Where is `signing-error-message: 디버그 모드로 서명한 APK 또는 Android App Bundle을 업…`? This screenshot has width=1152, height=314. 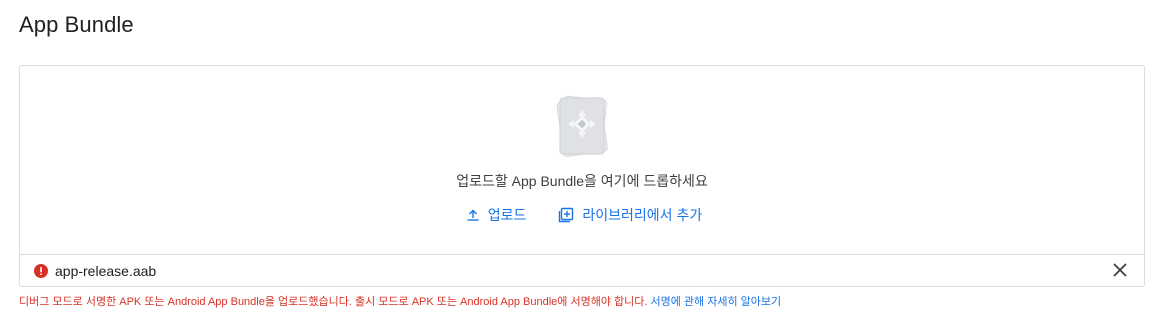 signing-error-message: 디버그 모드로 서명한 APK 또는 Android App Bundle을 업… is located at coordinates (400, 301).